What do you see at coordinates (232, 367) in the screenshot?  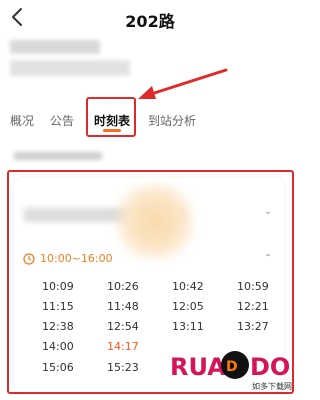 I see `svg-text: D` at bounding box center [232, 367].